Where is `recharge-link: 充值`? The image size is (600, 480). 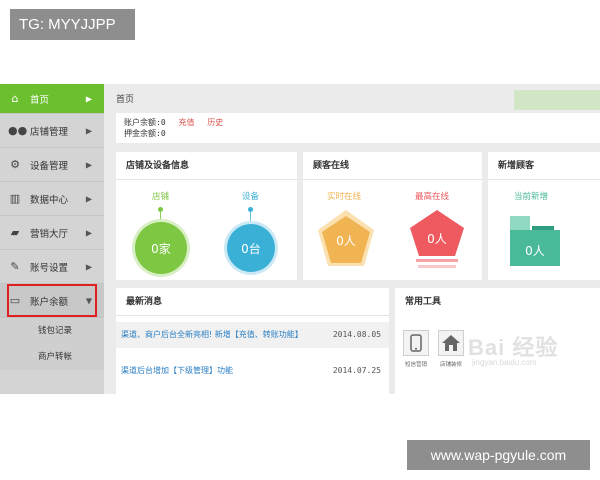 recharge-link: 充值 is located at coordinates (186, 122).